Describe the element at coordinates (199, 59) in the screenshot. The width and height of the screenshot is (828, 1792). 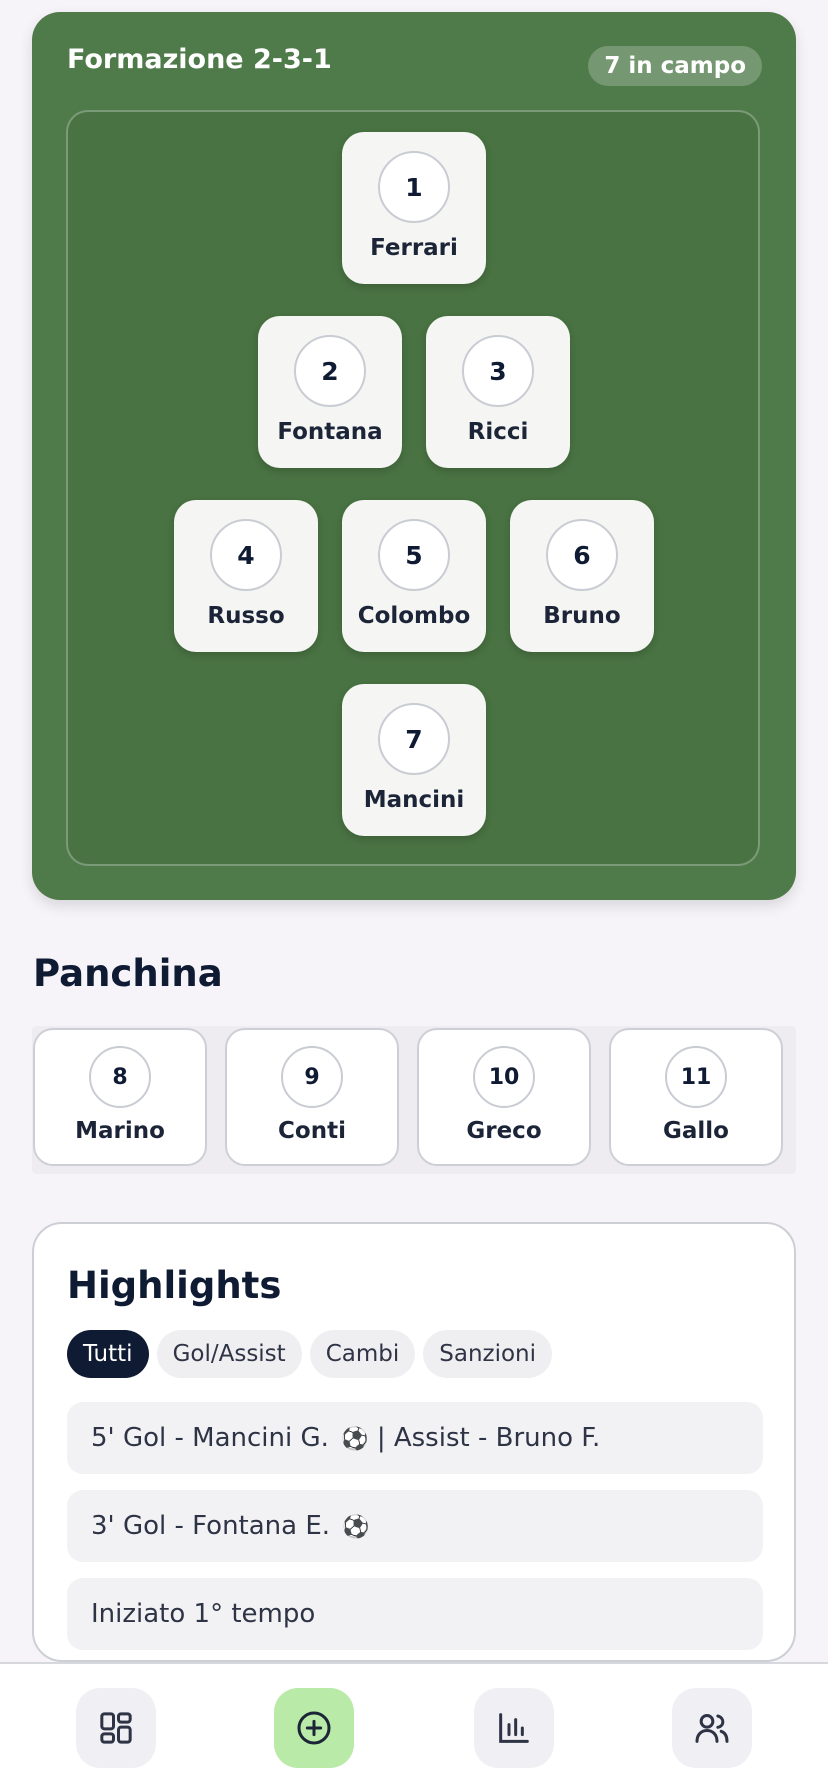
I see `formation-title: Formazione 2-3-1` at that location.